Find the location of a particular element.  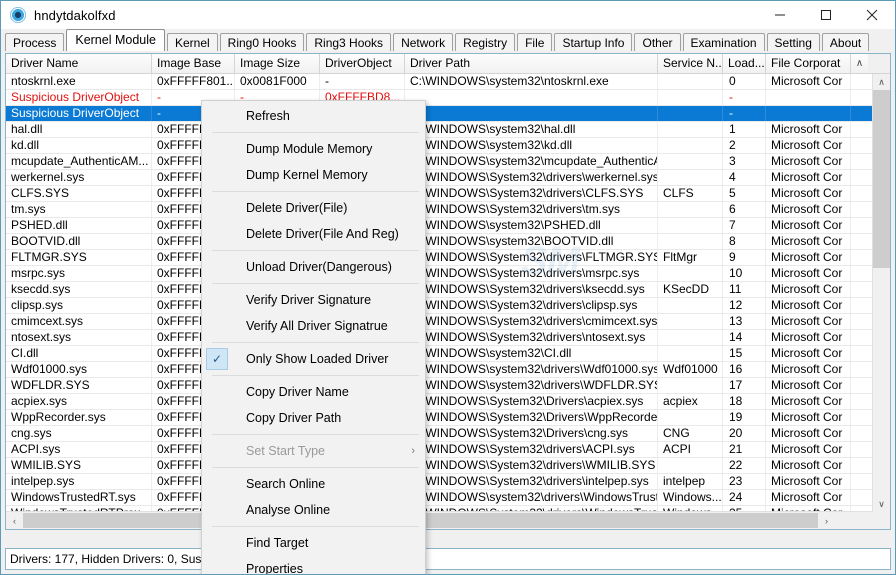

menu-item-analyse-online: Analyse Online is located at coordinates (313, 510).